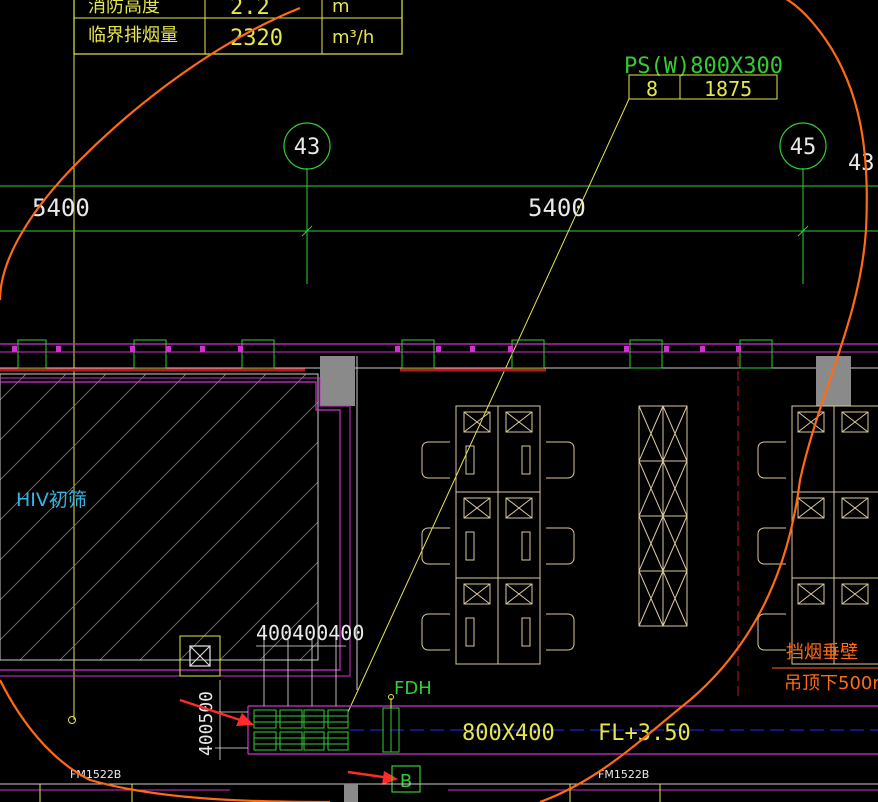 The height and width of the screenshot is (802, 878). Describe the element at coordinates (652, 89) in the screenshot. I see `ps-tag-left: 8` at that location.